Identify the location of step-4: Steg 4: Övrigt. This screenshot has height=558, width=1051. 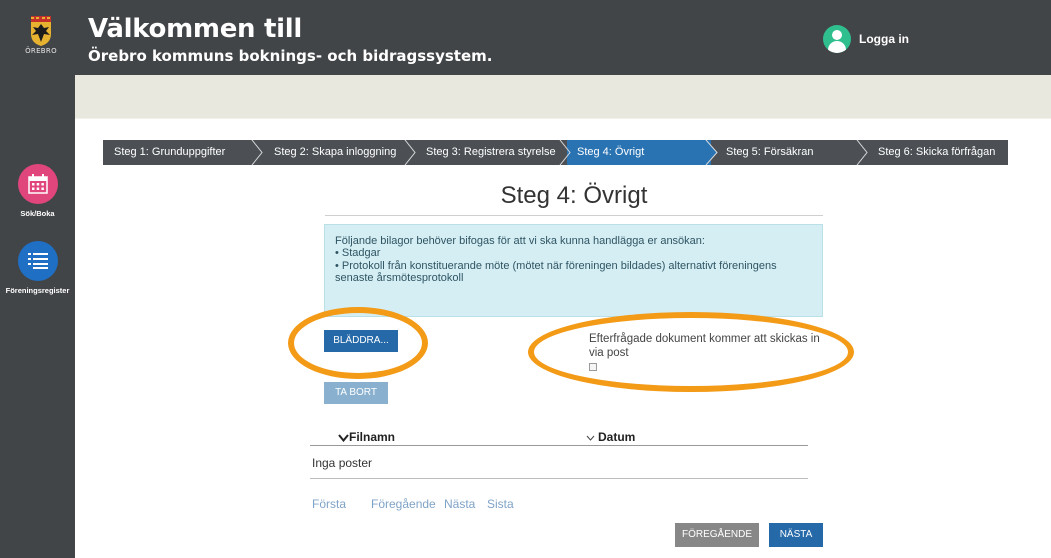
(610, 152).